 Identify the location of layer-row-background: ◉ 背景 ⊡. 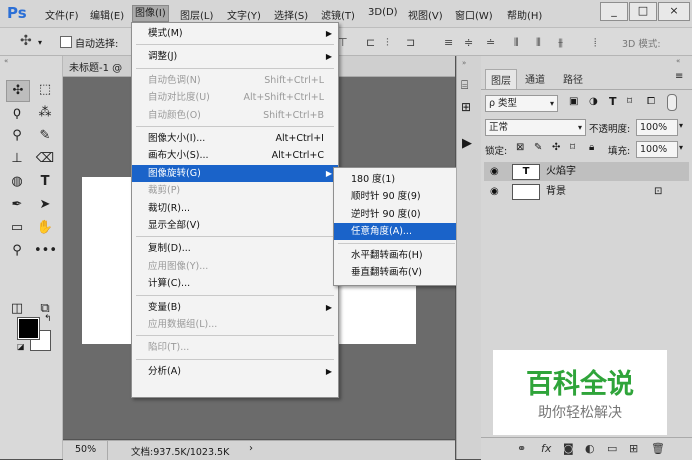
(586, 191).